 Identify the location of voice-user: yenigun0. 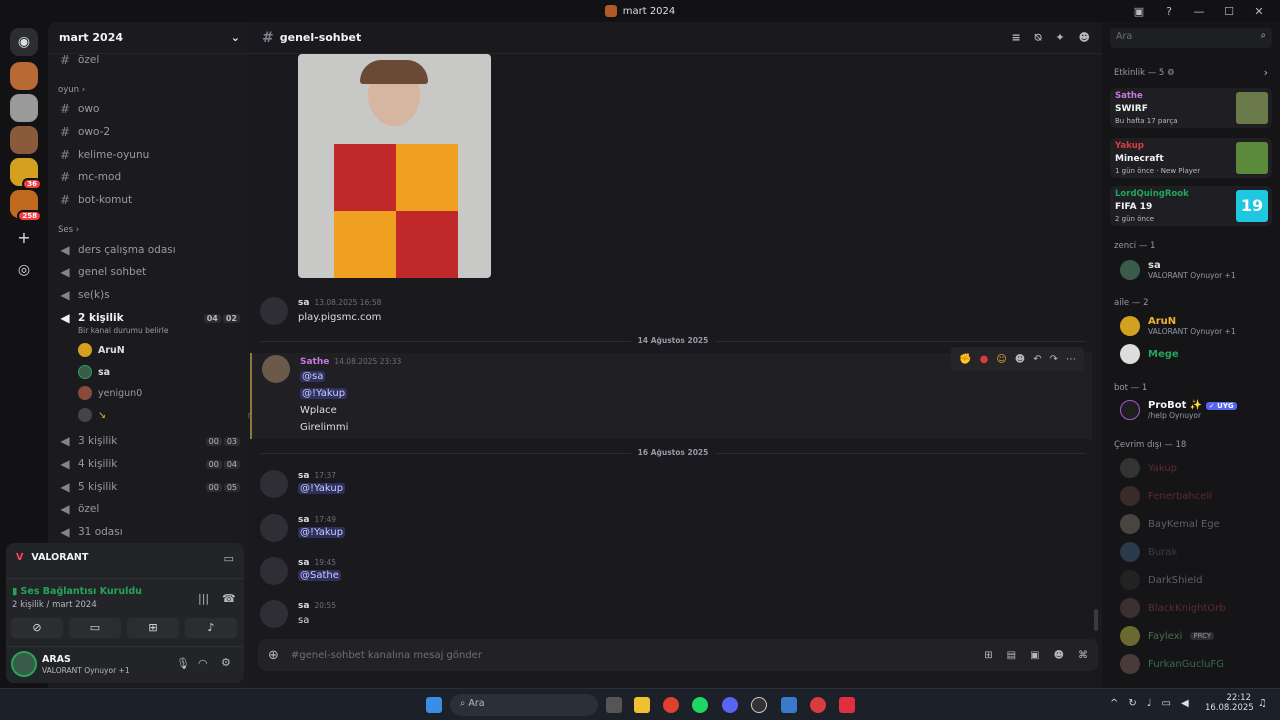
(110, 393).